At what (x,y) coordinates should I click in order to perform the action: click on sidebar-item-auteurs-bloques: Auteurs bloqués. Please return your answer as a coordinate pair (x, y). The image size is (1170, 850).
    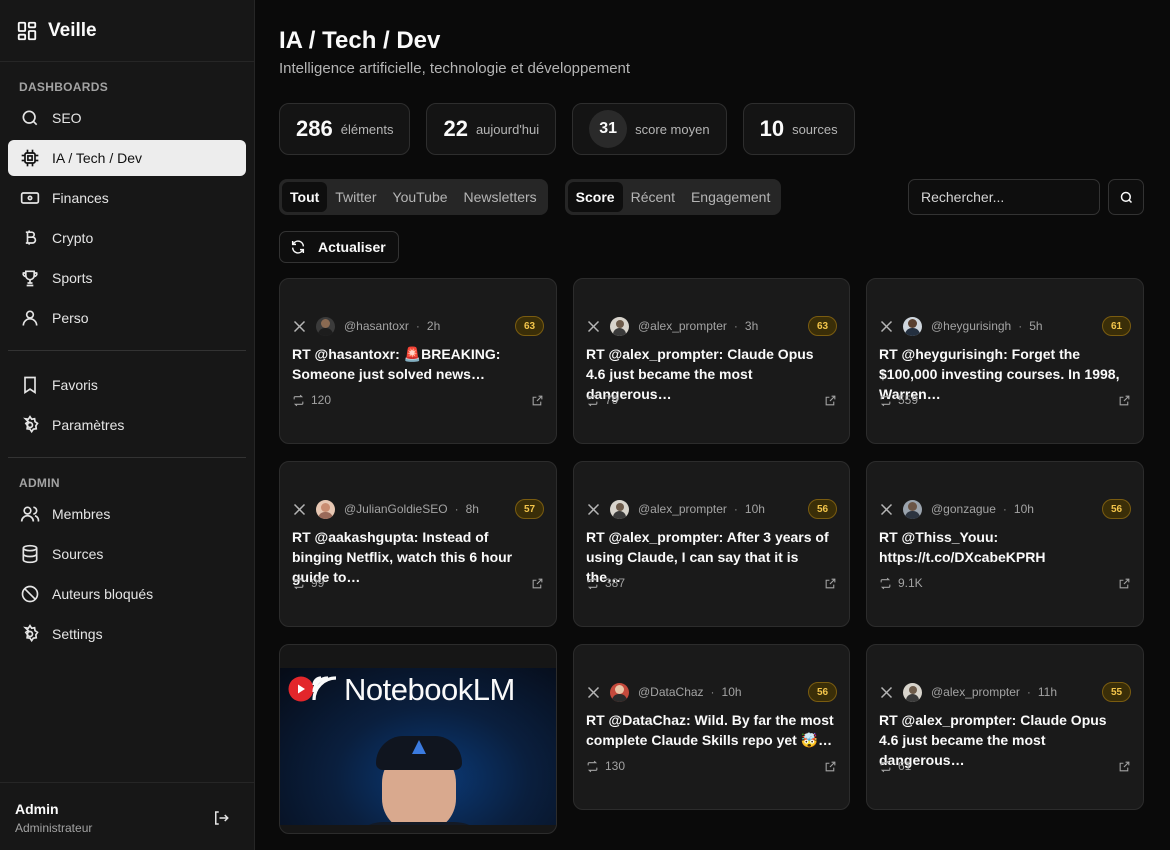
    Looking at the image, I should click on (127, 594).